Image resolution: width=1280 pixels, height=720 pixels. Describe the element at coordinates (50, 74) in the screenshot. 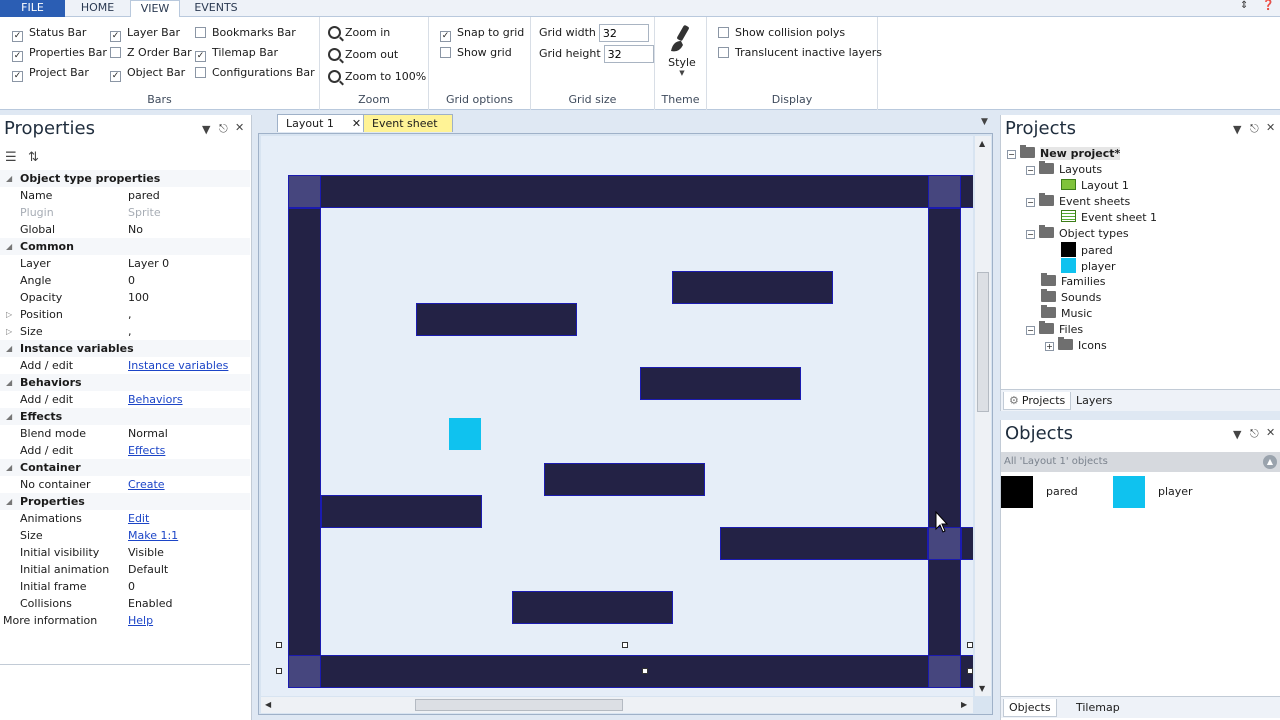

I see `project-bar-checkbox: ✓ Project Bar` at that location.